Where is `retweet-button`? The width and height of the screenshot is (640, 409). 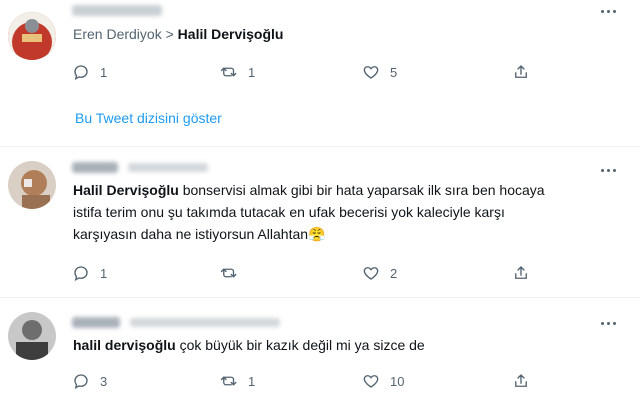
retweet-button is located at coordinates (234, 273).